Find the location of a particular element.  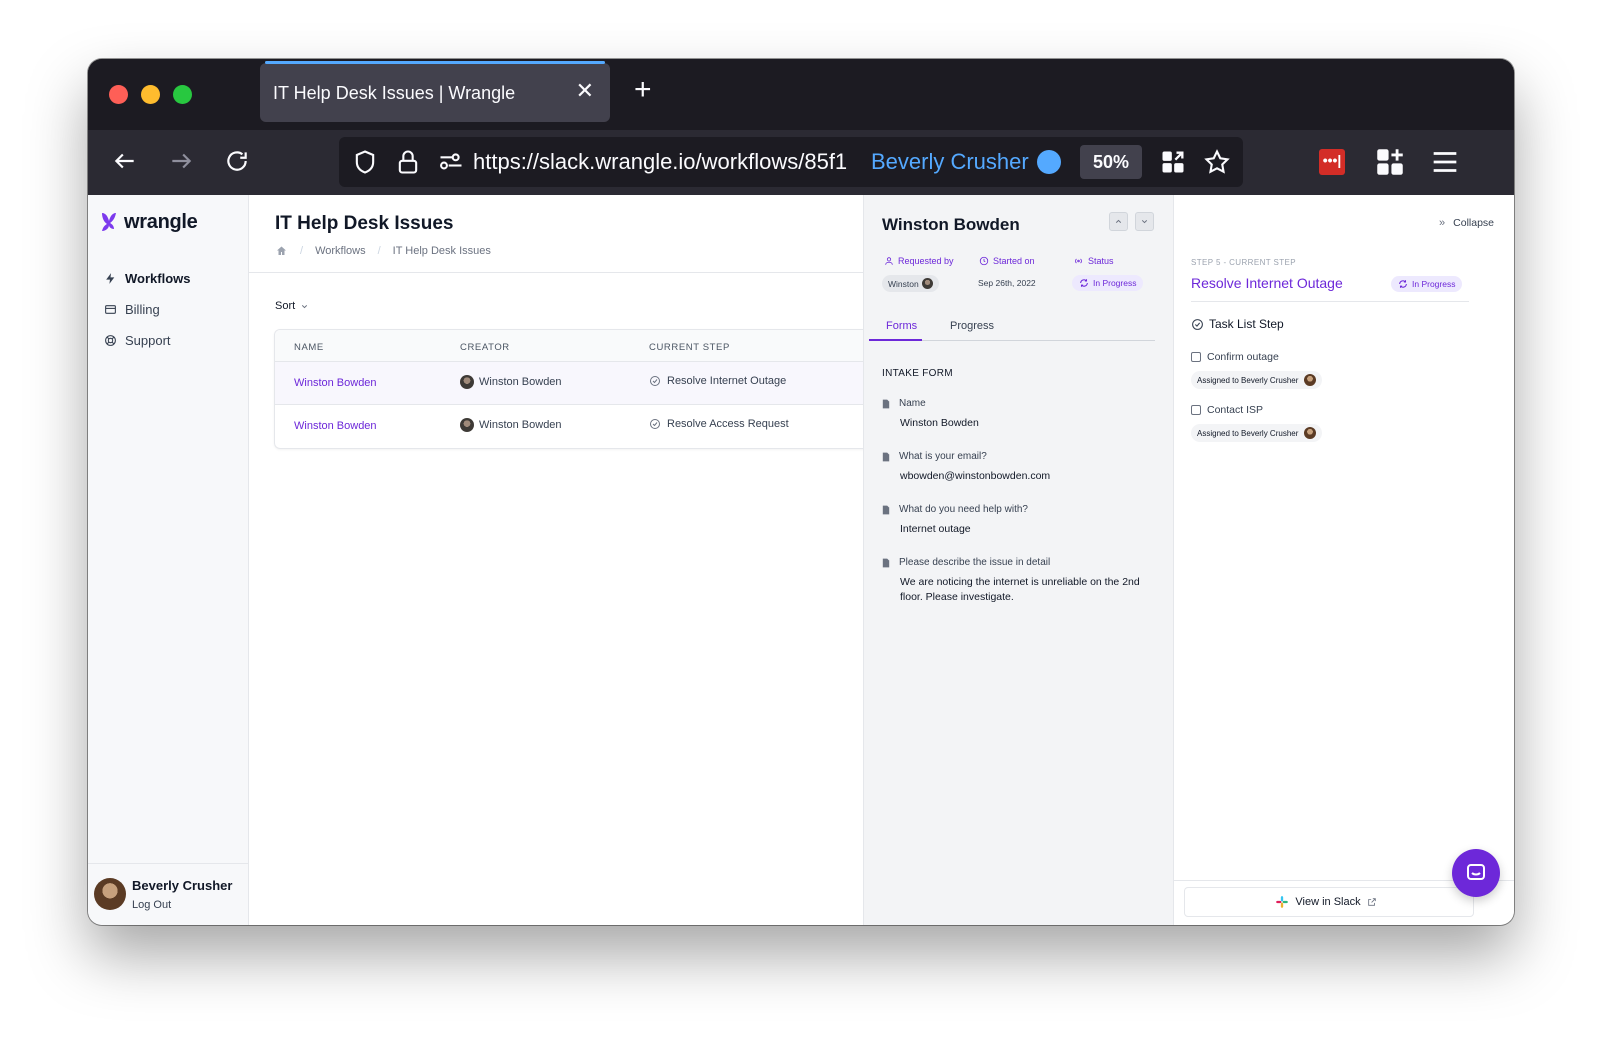

lock-icon is located at coordinates (408, 162).